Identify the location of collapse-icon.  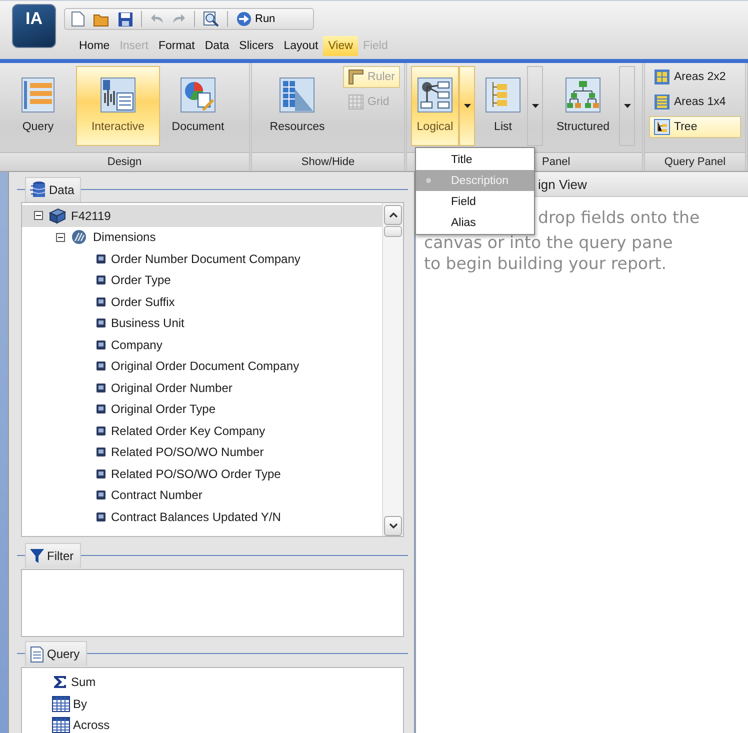
(60, 237).